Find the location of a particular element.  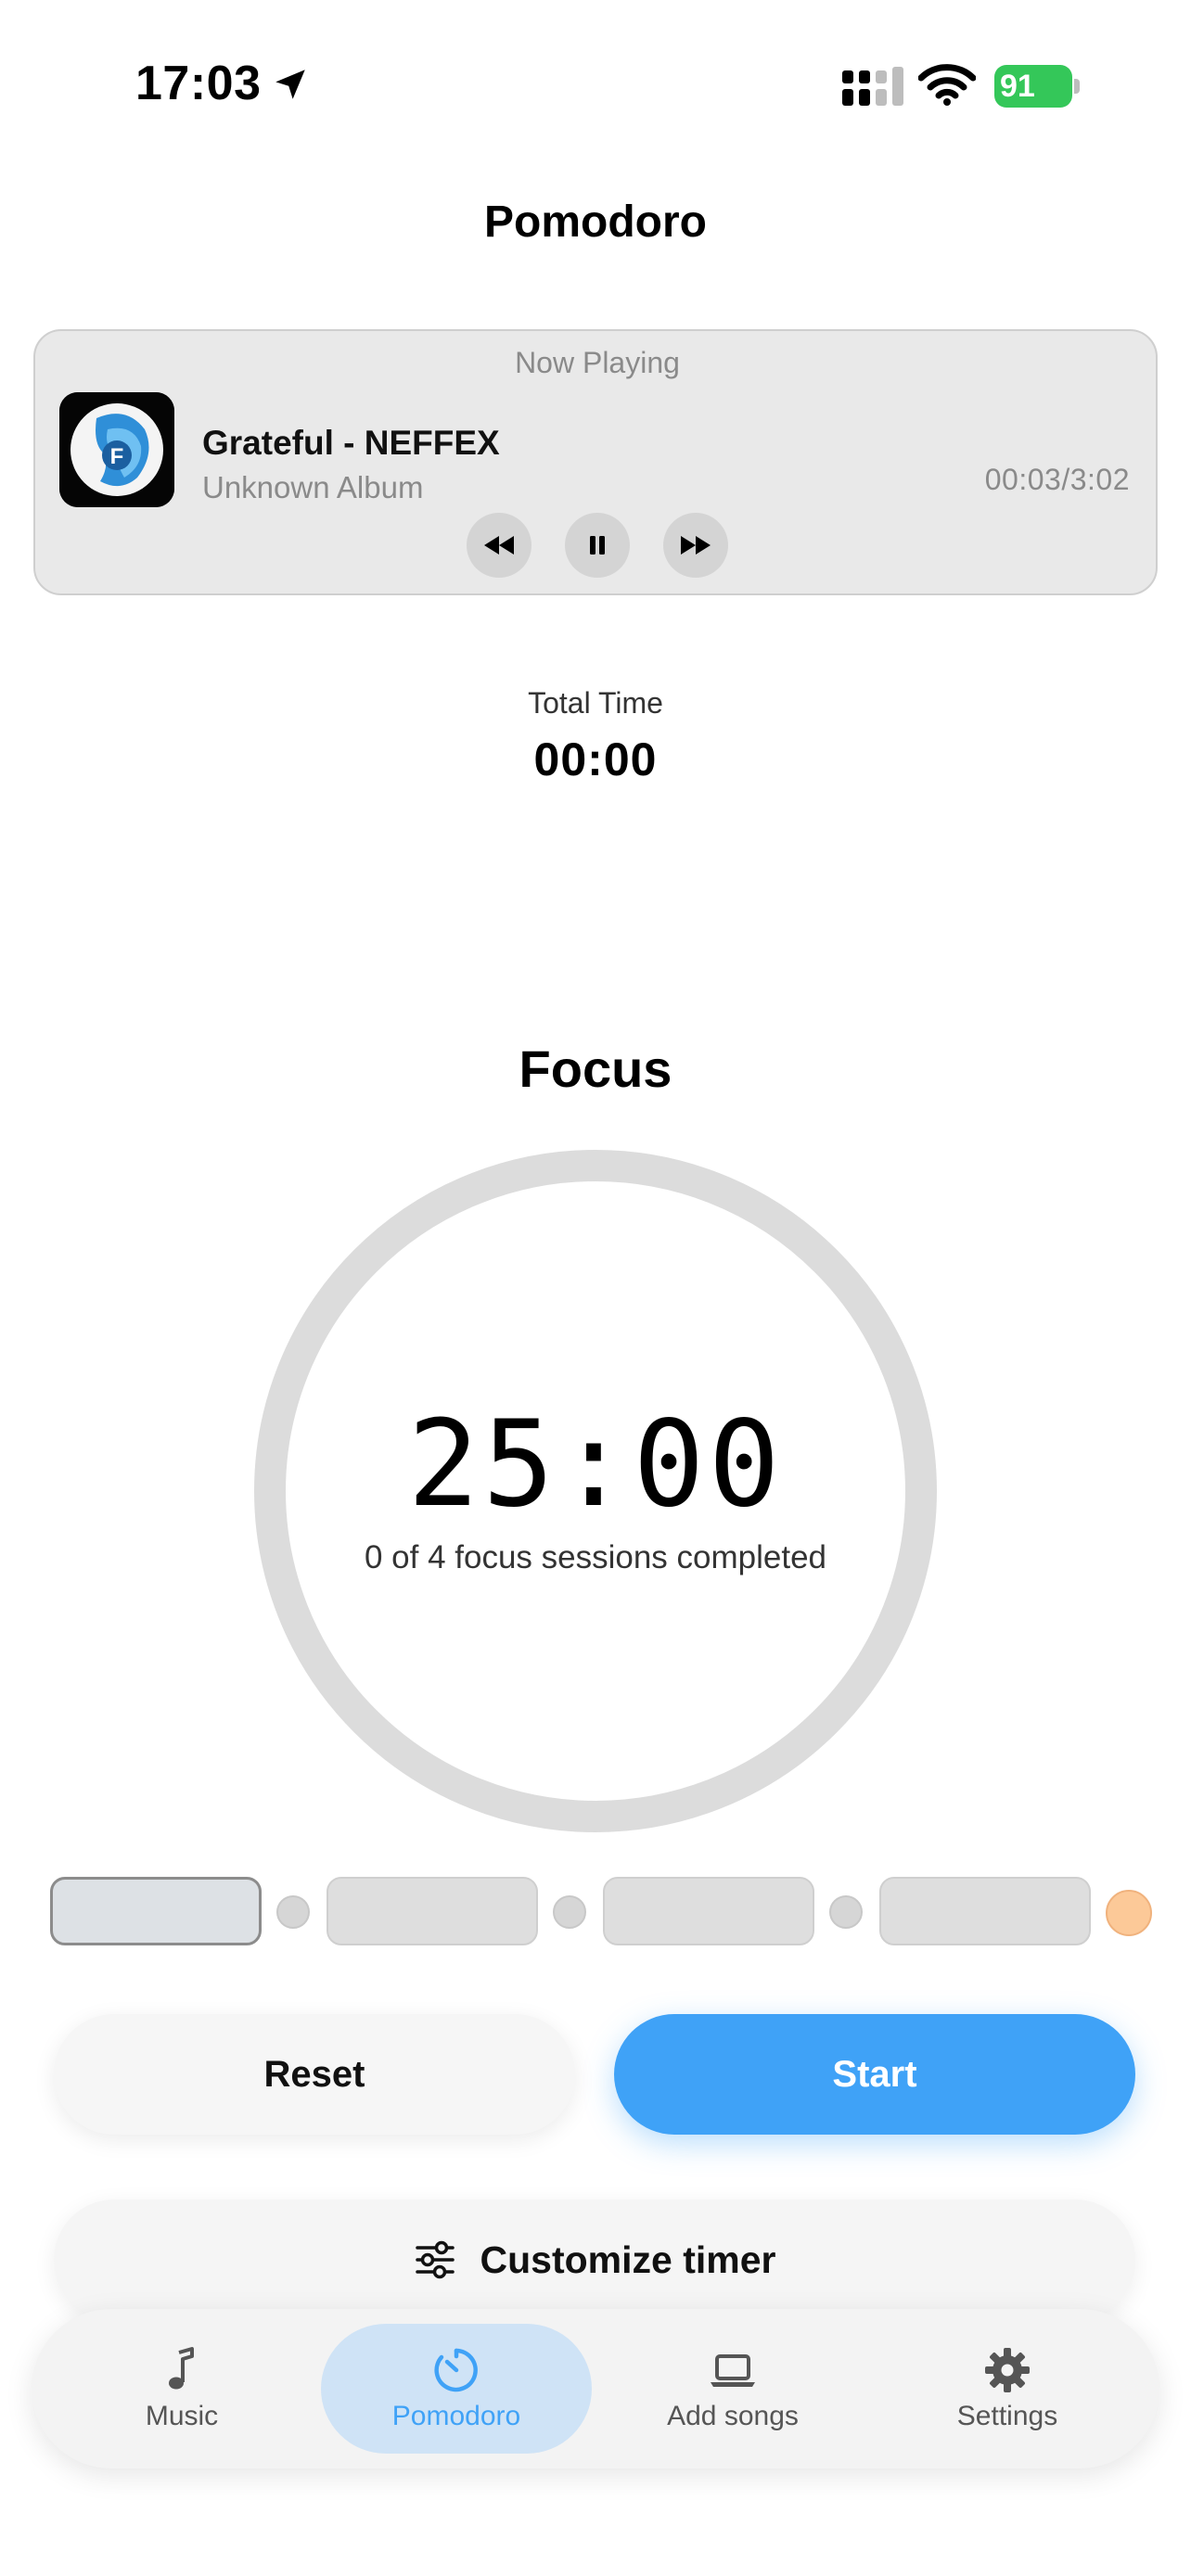

tab-settings: Settings is located at coordinates (1007, 2389).